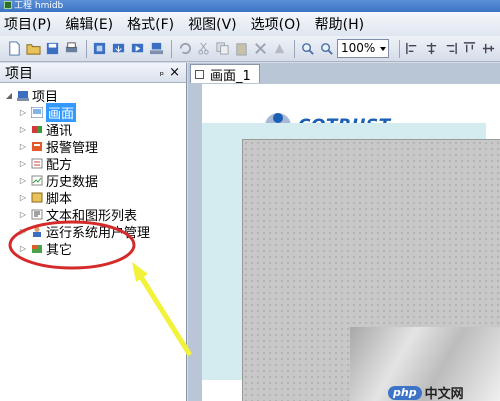 This screenshot has width=500, height=401. Describe the element at coordinates (250, 6) in the screenshot. I see `window-title-bar: 工程 hmidb` at that location.